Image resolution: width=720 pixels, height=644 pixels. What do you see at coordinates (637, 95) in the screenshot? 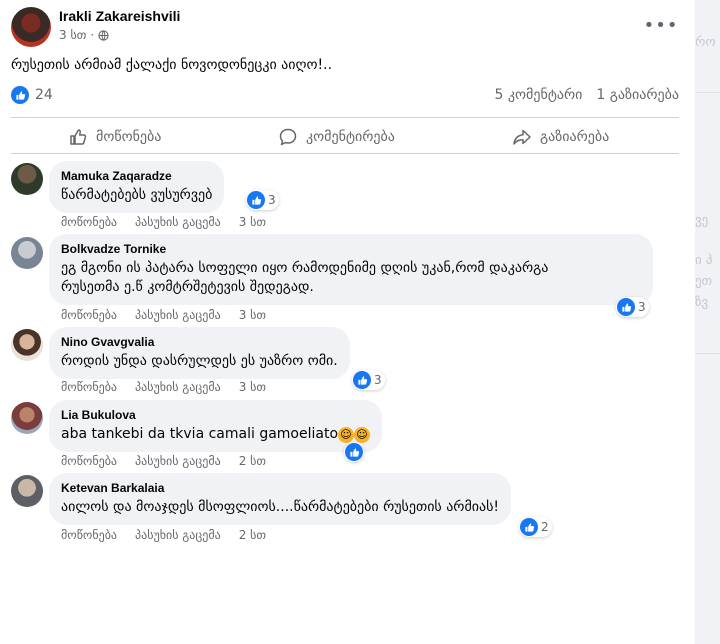
I see `shares-count-link: 1 გაზიარება` at bounding box center [637, 95].